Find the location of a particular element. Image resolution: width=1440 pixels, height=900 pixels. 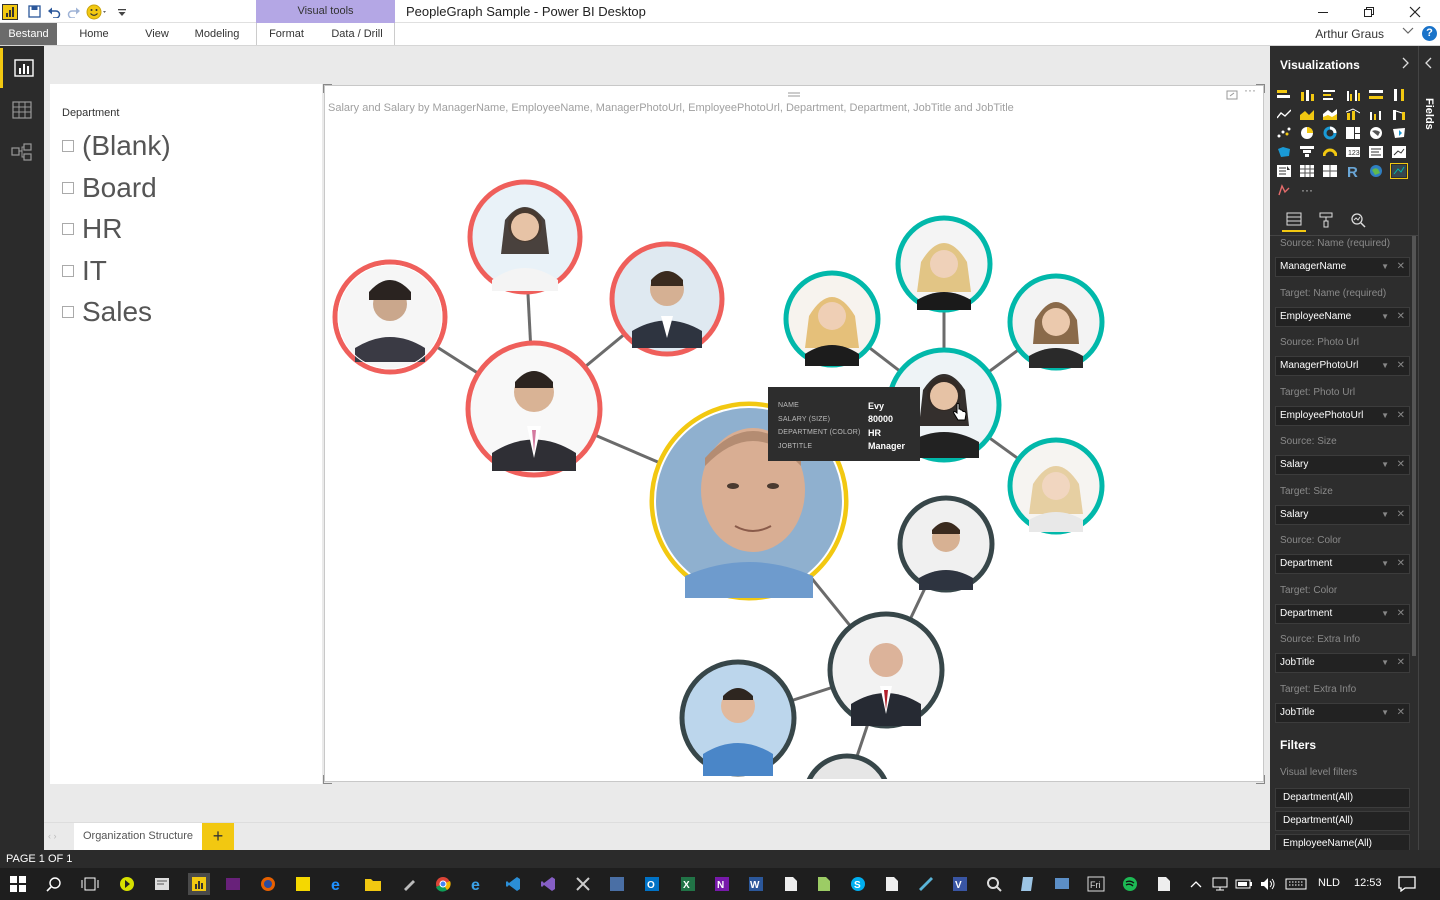

save-icon is located at coordinates (34, 12).